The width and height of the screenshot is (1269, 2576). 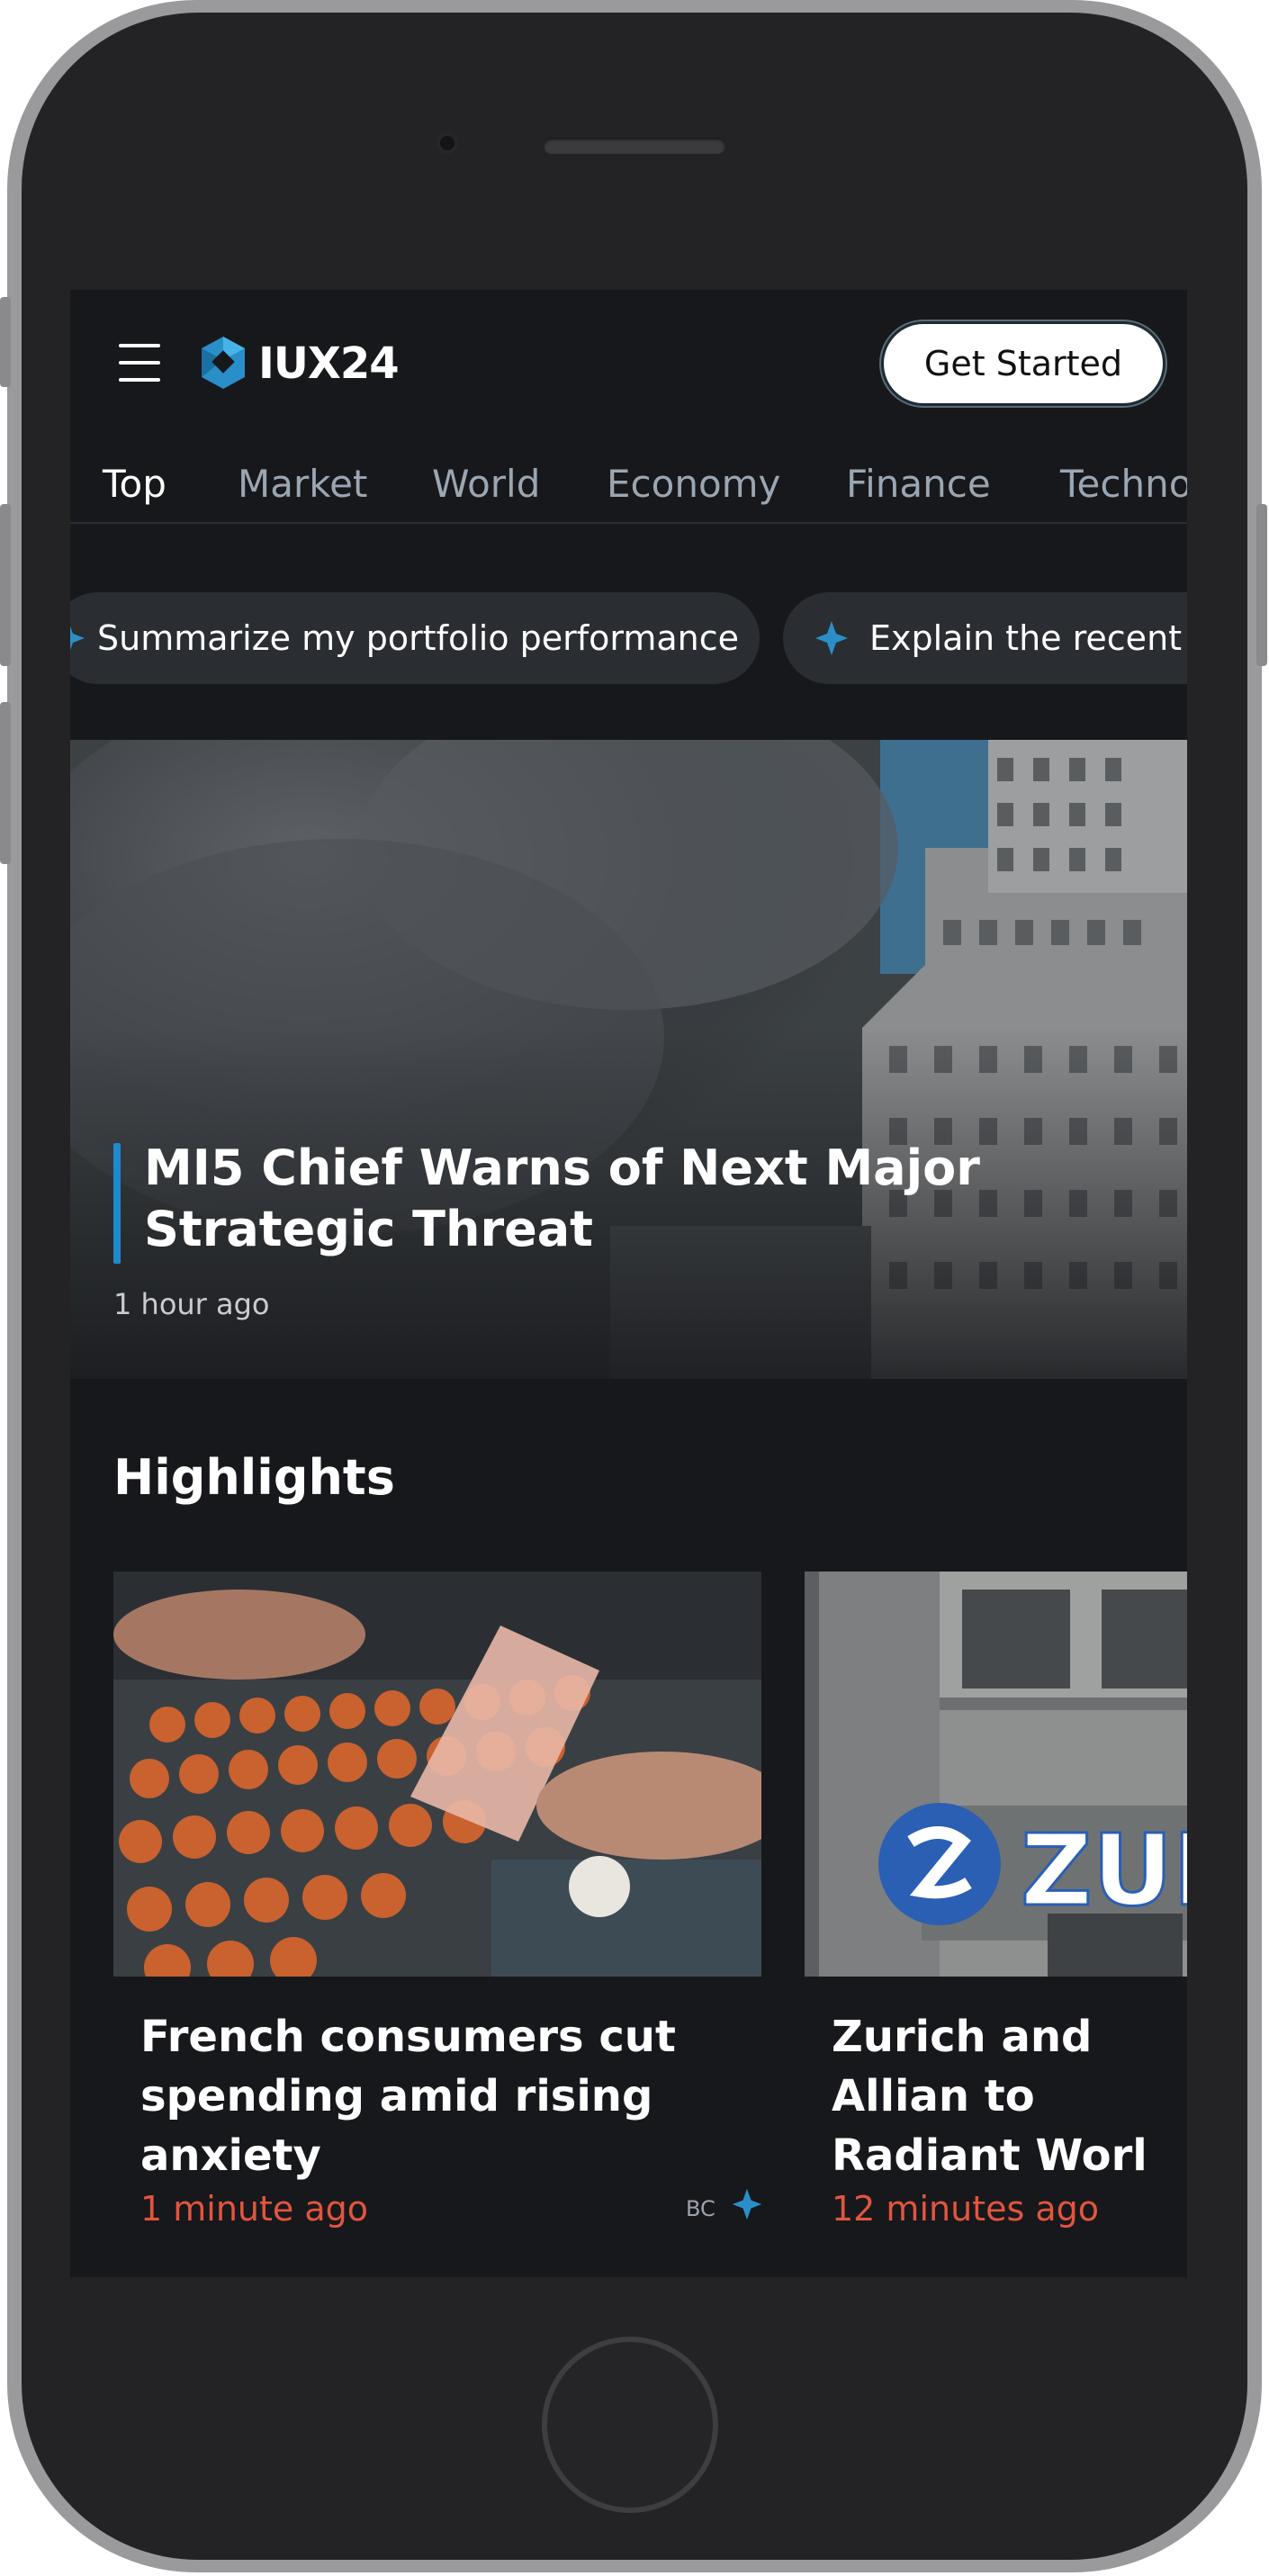 What do you see at coordinates (329, 363) in the screenshot?
I see `brand-name: IUX24` at bounding box center [329, 363].